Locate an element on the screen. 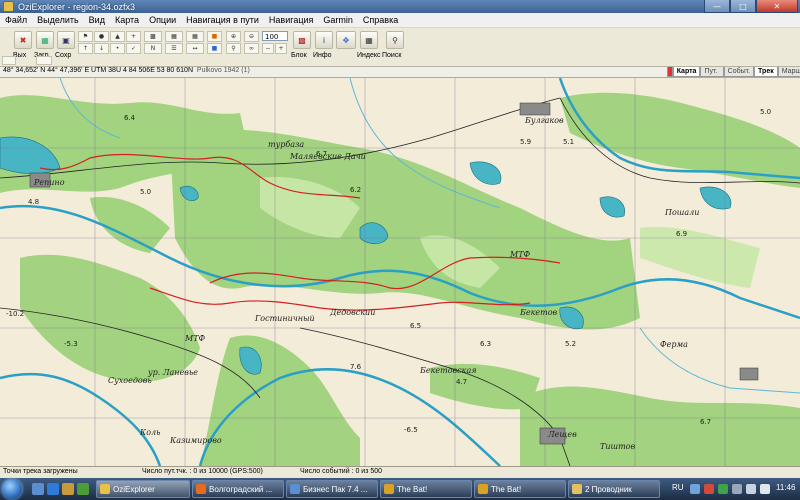 The width and height of the screenshot is (800, 500). menu-select: Выделить is located at coordinates (58, 20).